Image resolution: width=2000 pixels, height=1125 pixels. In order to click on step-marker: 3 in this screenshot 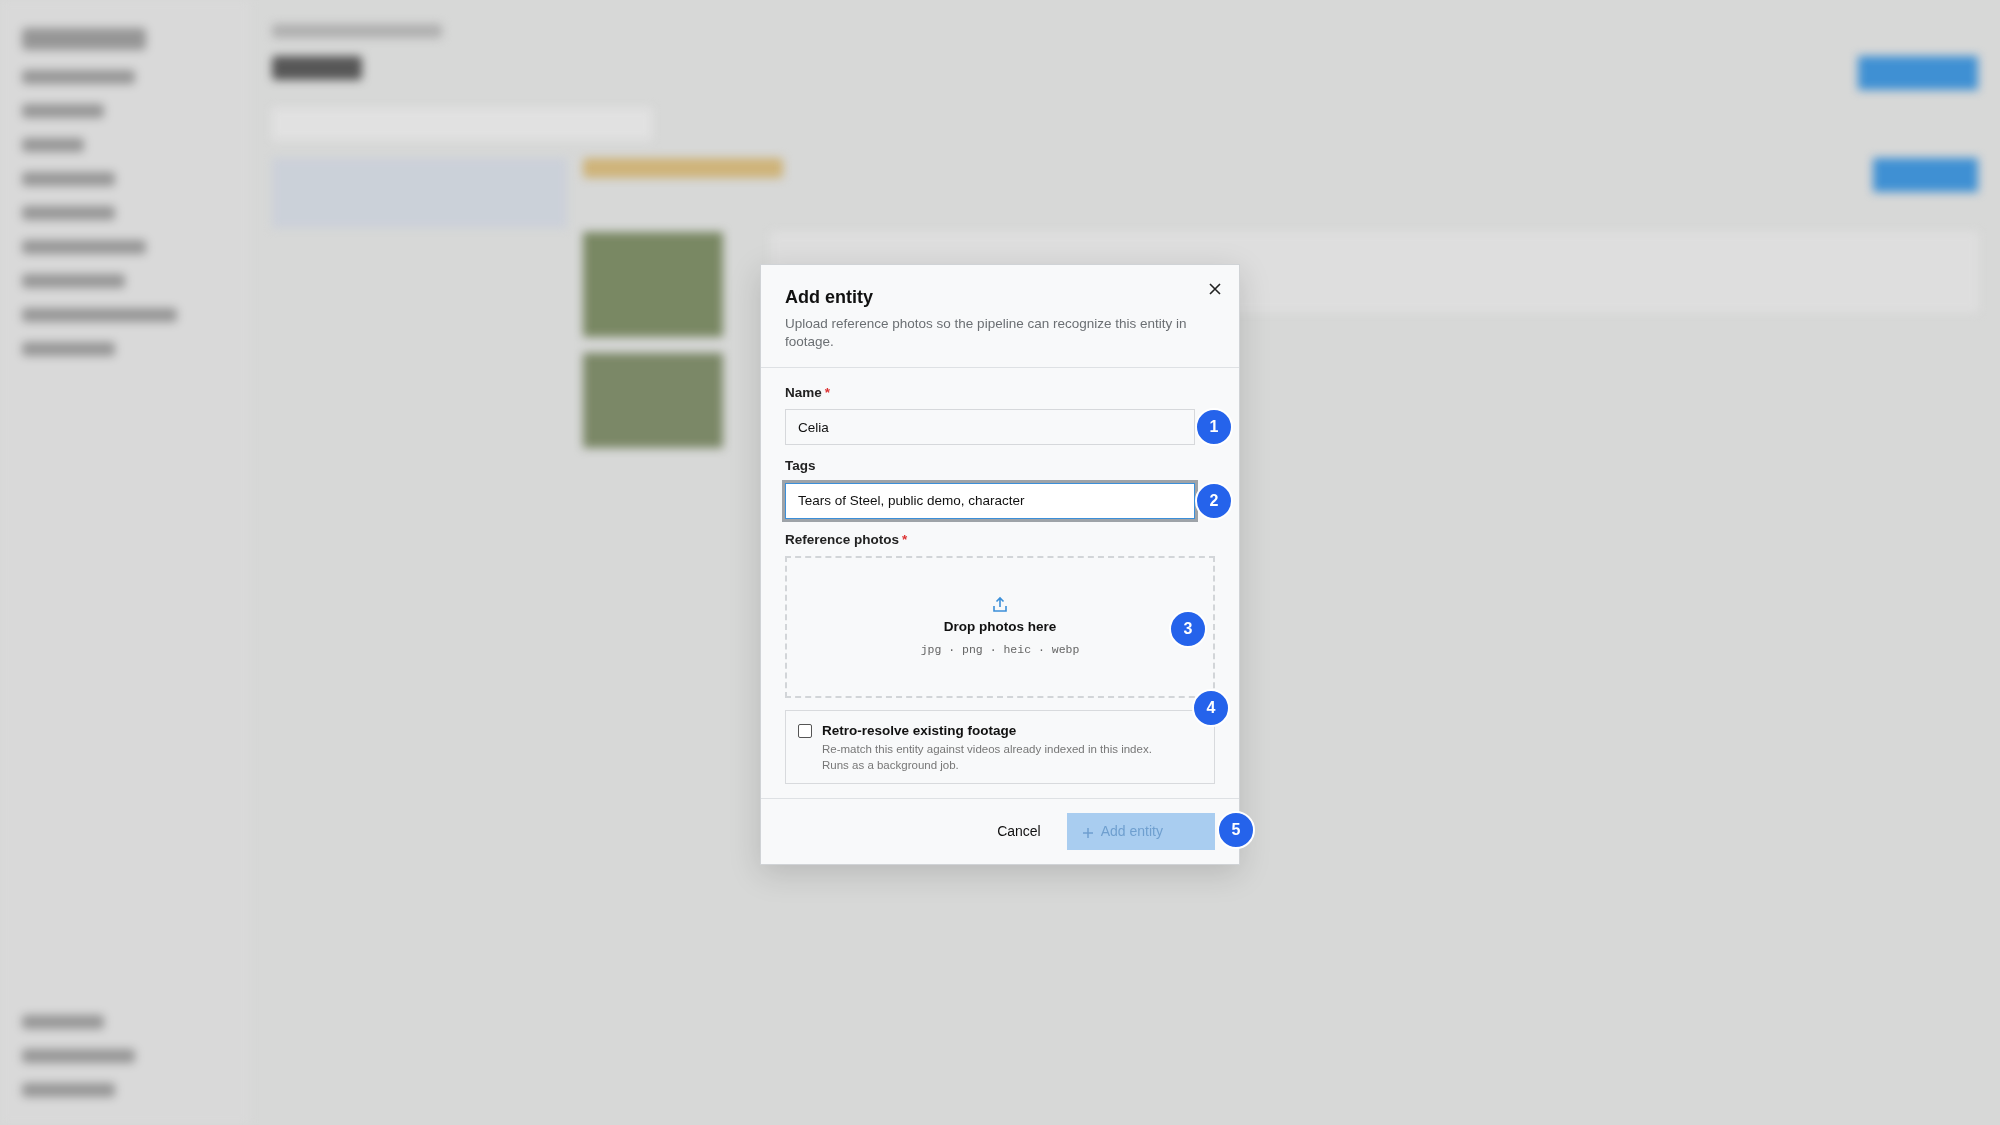, I will do `click(1188, 628)`.